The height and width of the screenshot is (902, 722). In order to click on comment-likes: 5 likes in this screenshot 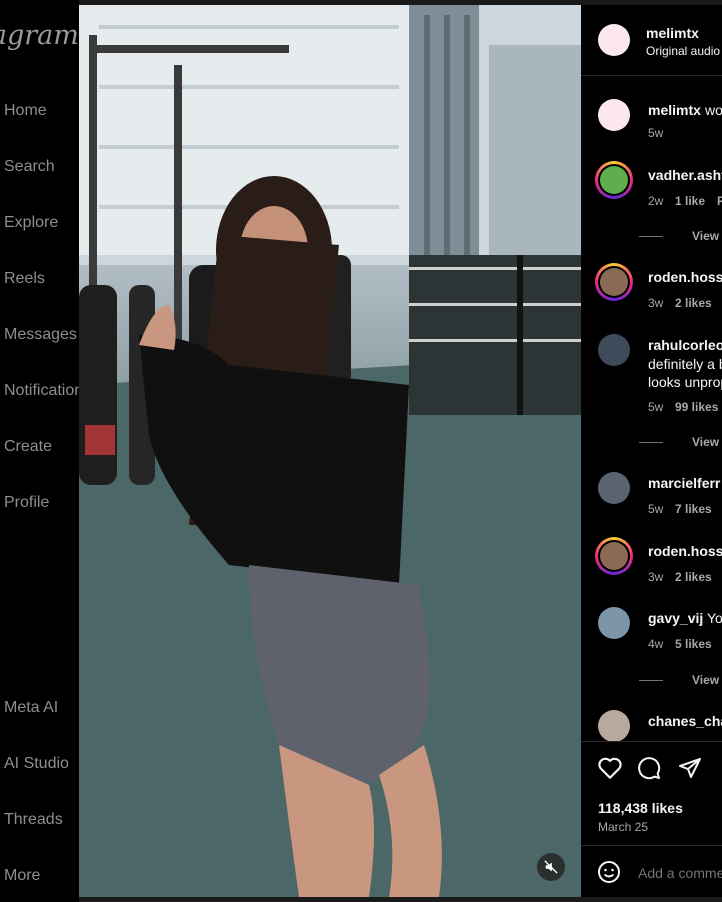, I will do `click(693, 644)`.